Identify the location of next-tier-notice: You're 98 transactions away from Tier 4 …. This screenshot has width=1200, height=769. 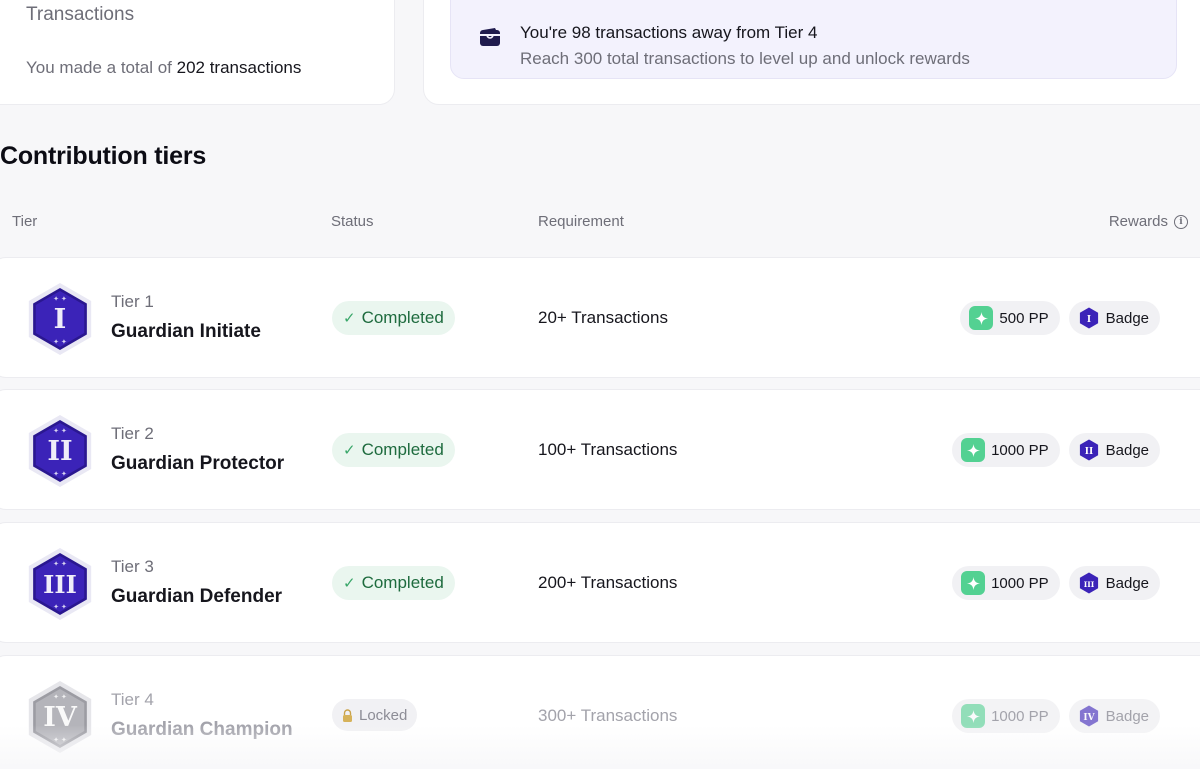
(813, 39).